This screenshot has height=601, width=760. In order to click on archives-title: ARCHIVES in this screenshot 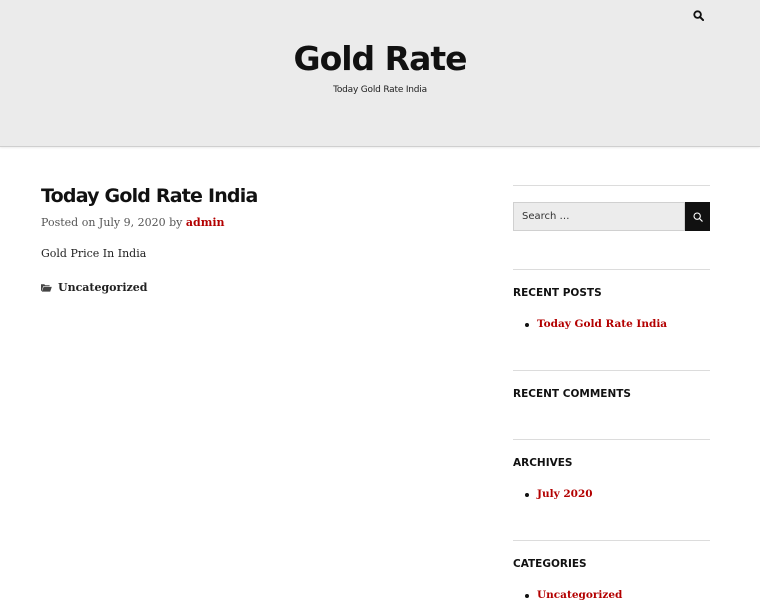, I will do `click(543, 463)`.